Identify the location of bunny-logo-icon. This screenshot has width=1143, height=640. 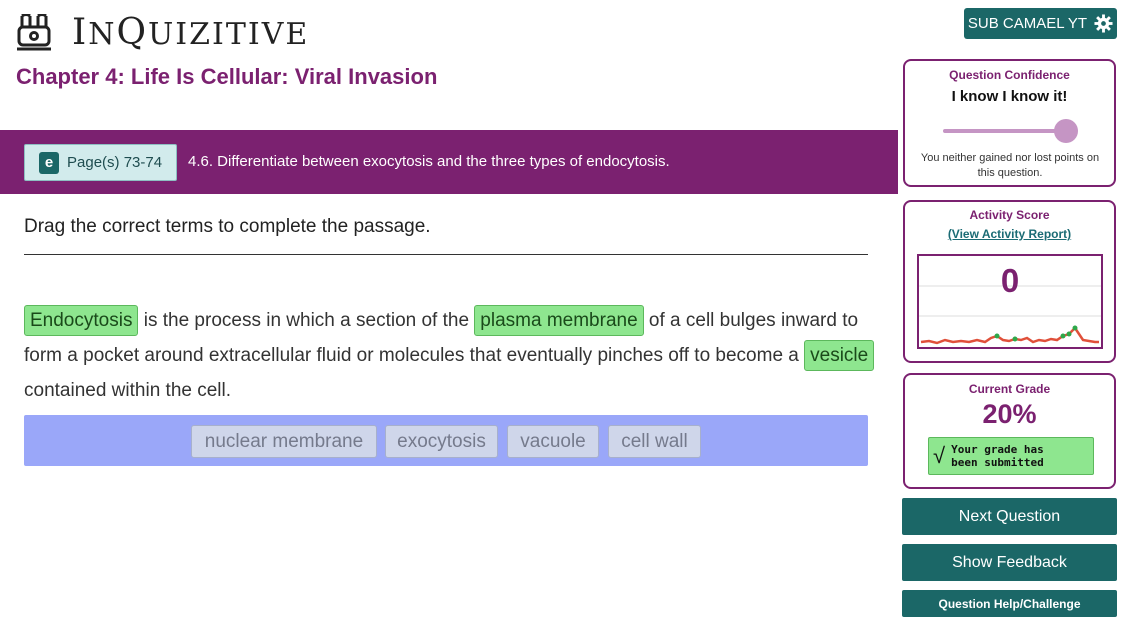
(34, 31).